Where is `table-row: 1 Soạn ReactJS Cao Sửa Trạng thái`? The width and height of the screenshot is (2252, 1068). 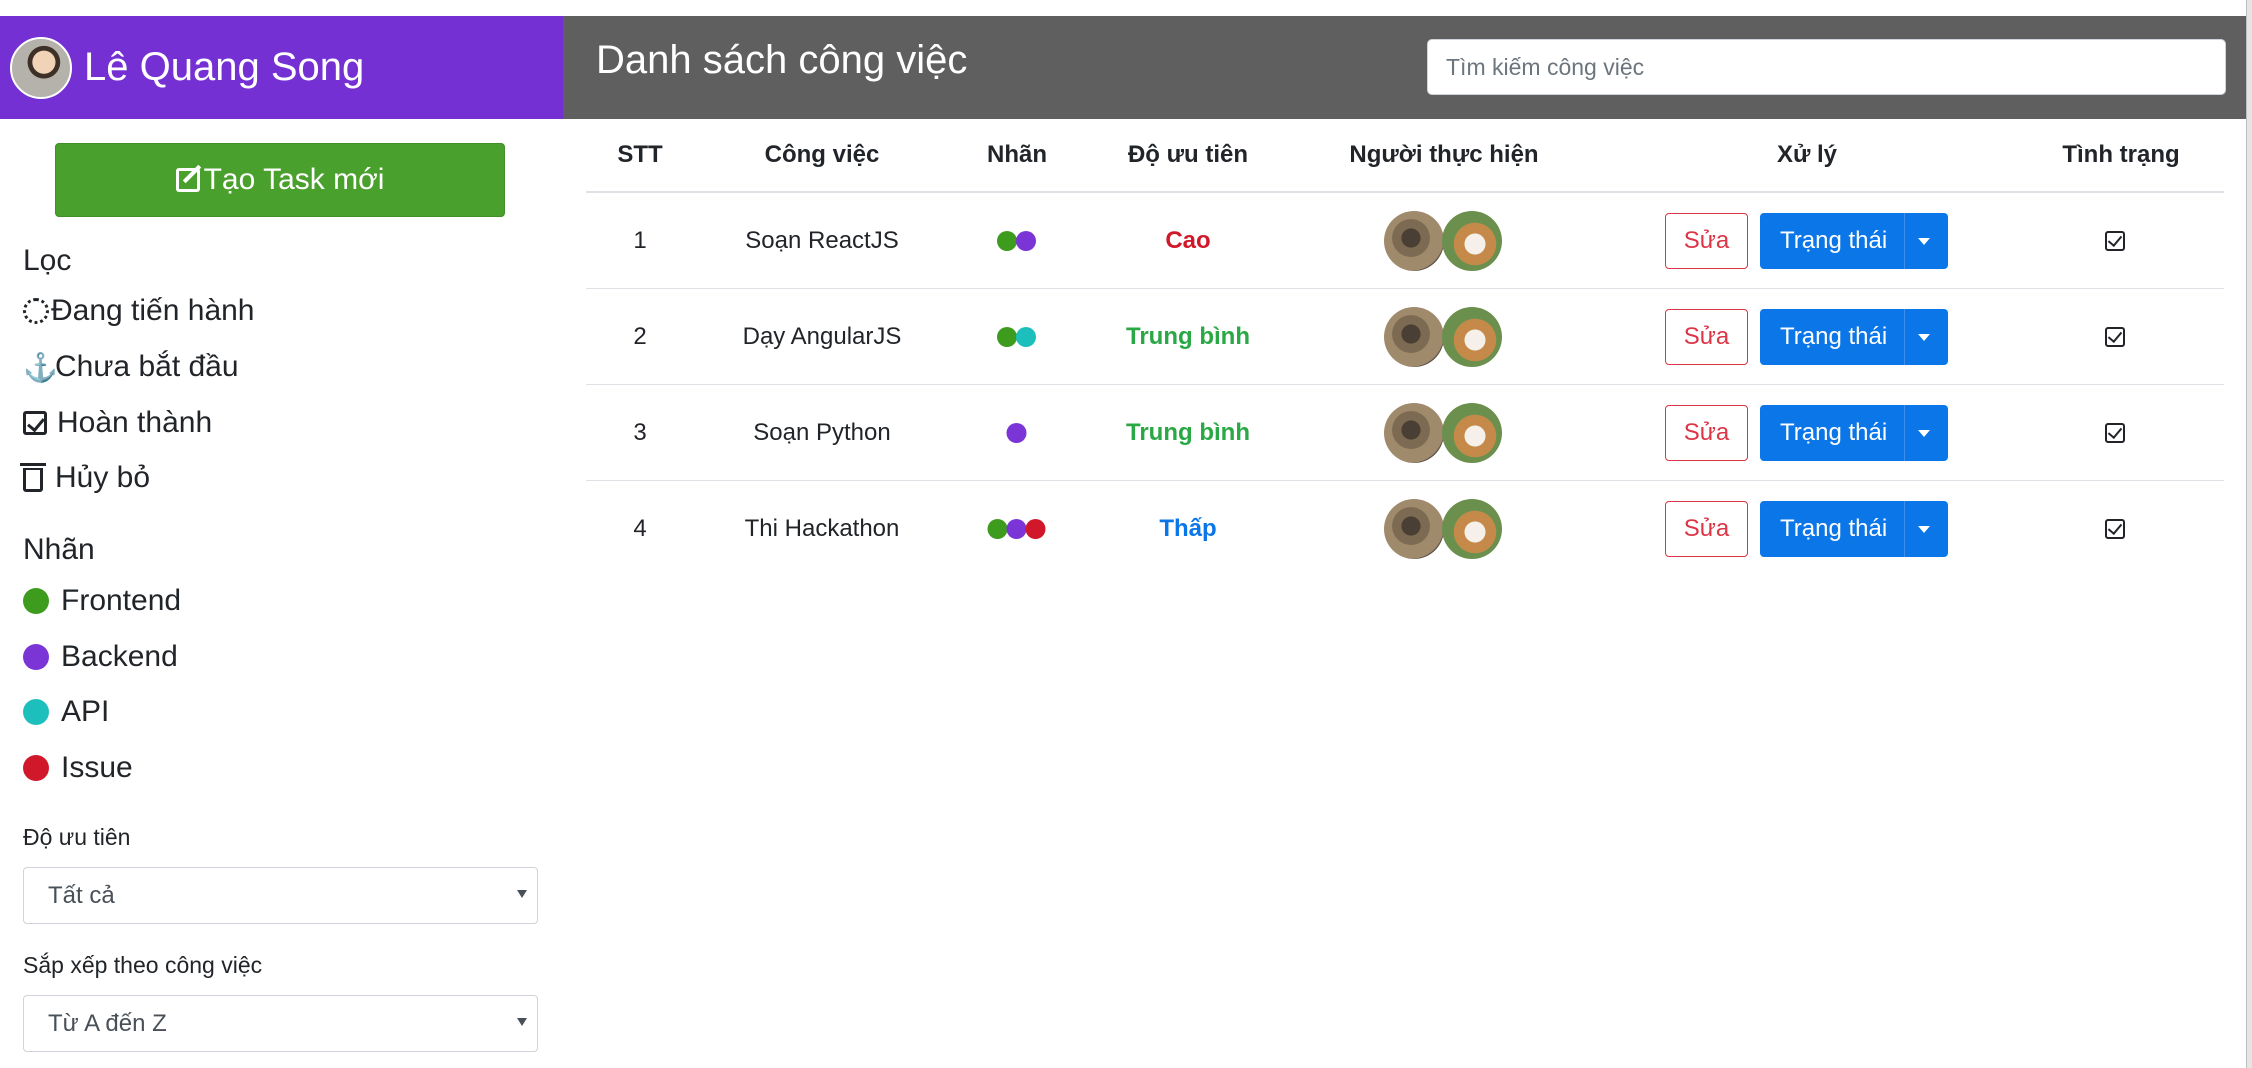 table-row: 1 Soạn ReactJS Cao Sửa Trạng thái is located at coordinates (1405, 241).